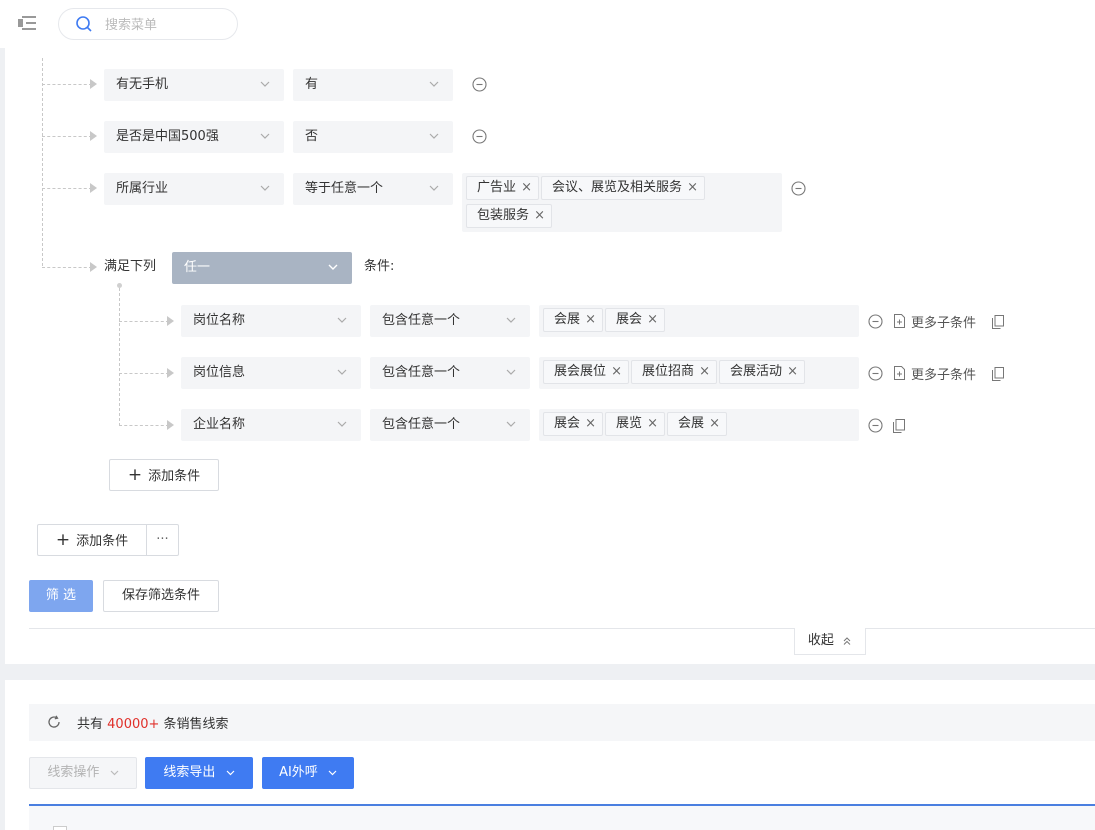 This screenshot has width=1095, height=830. What do you see at coordinates (617, 187) in the screenshot?
I see `tag-label: 会议、展览及相关服务` at bounding box center [617, 187].